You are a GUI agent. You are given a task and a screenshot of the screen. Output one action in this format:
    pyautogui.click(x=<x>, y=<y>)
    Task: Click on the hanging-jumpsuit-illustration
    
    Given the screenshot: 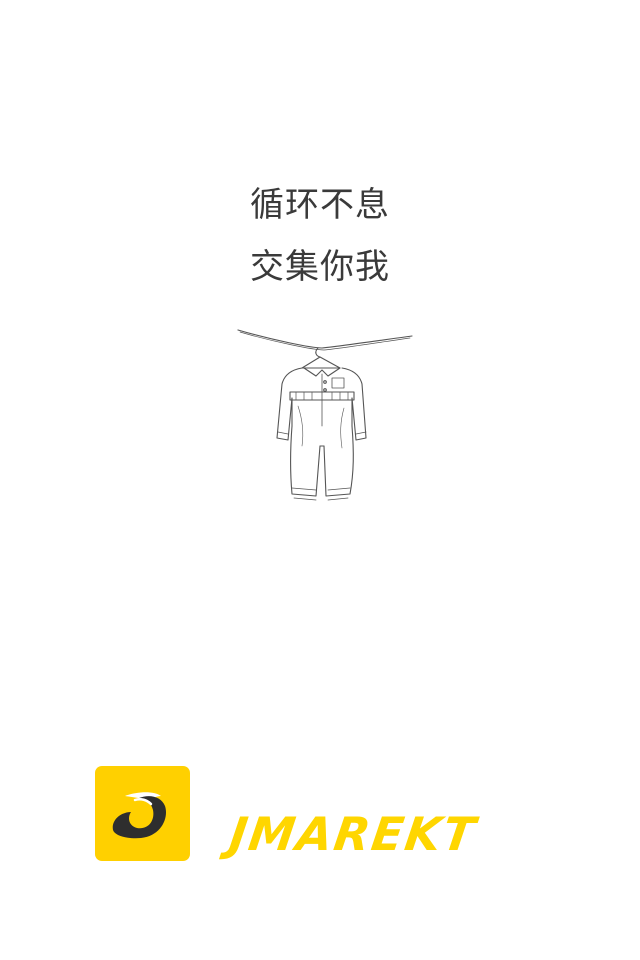 What is the action you would take?
    pyautogui.click(x=325, y=416)
    